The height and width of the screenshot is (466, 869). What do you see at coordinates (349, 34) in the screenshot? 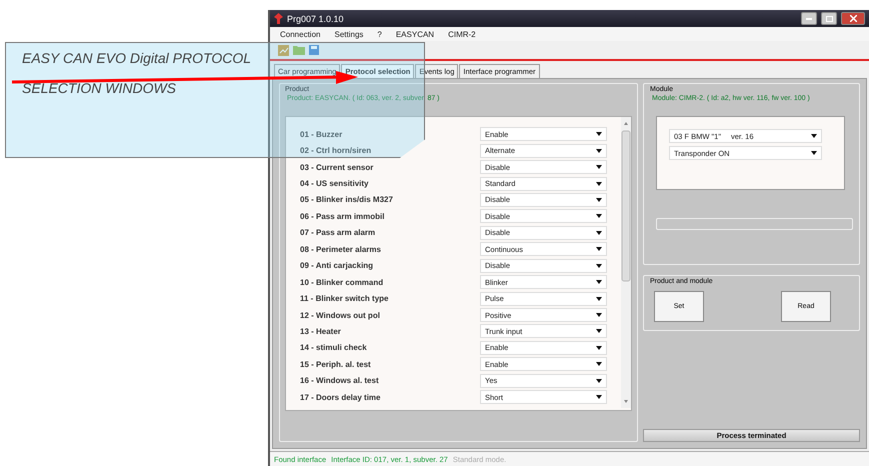
I see `menu-item: Settings` at bounding box center [349, 34].